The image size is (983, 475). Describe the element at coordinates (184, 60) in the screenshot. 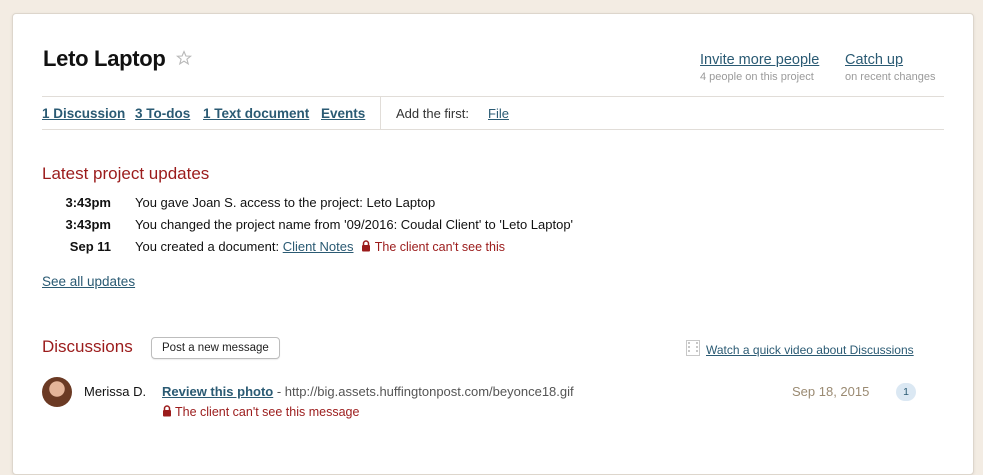

I see `star-icon` at that location.